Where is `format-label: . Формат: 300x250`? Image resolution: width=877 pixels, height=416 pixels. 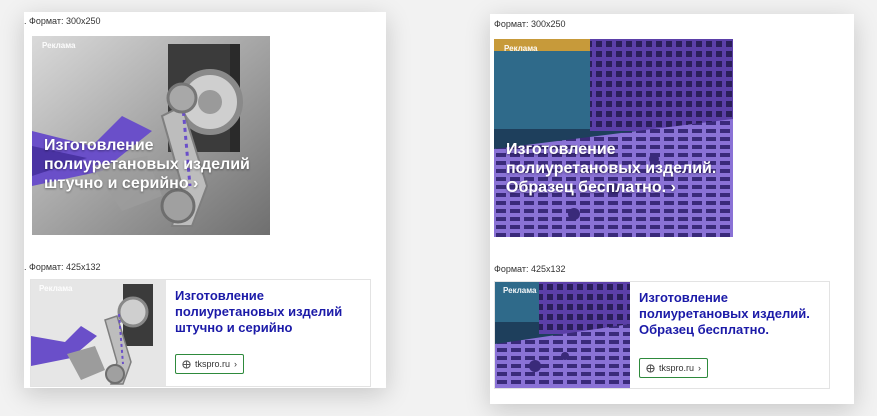
format-label: . Формат: 300x250 is located at coordinates (62, 21).